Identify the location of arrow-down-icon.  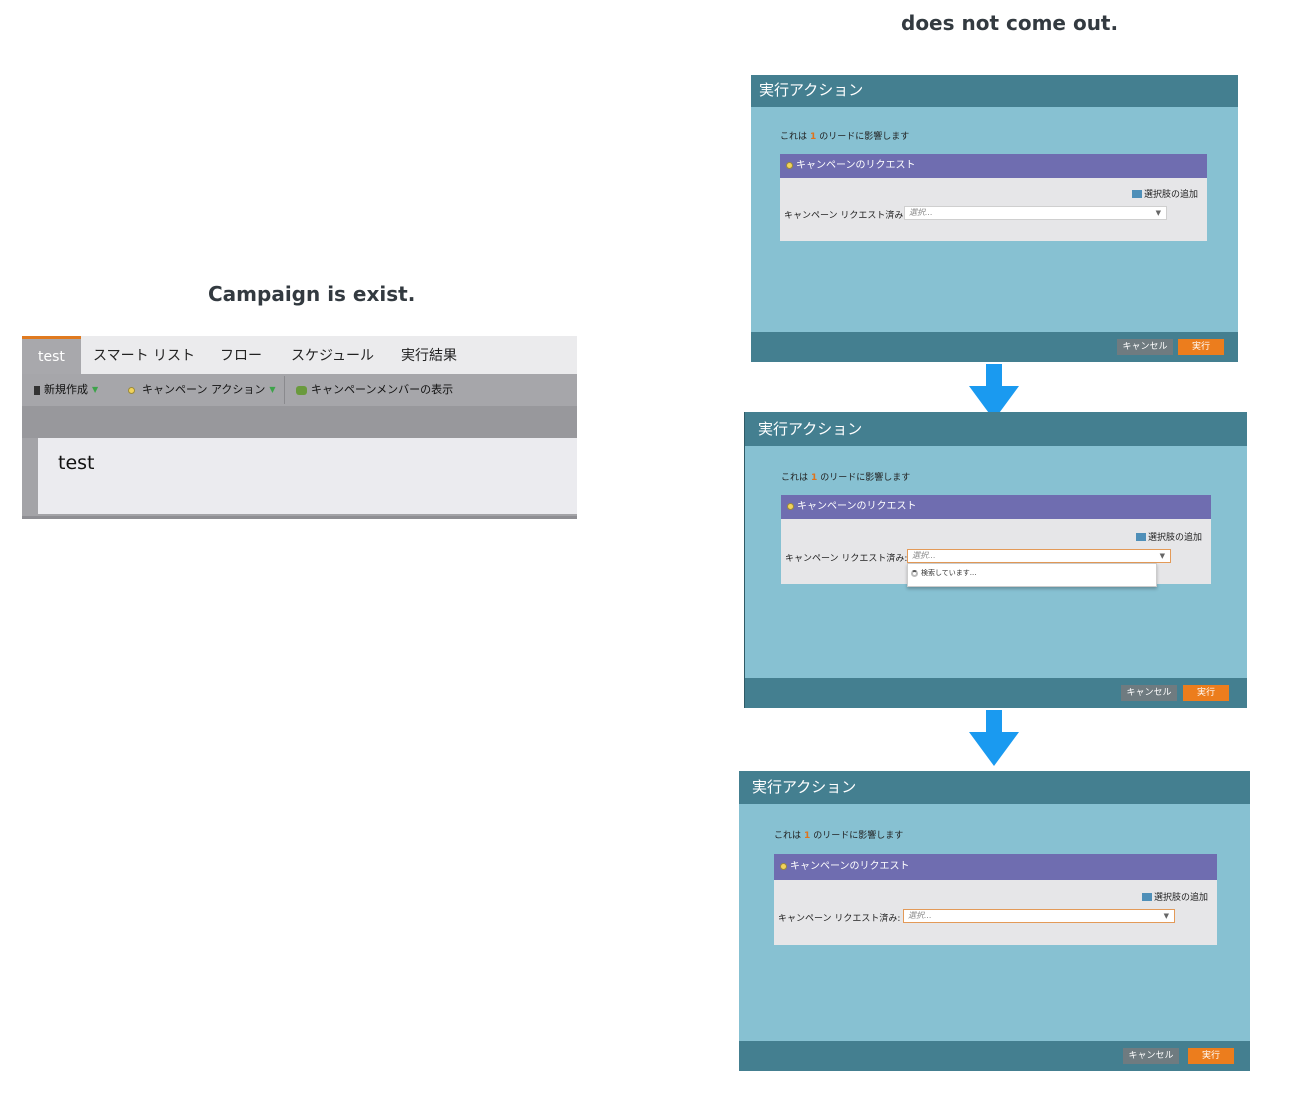
(994, 738).